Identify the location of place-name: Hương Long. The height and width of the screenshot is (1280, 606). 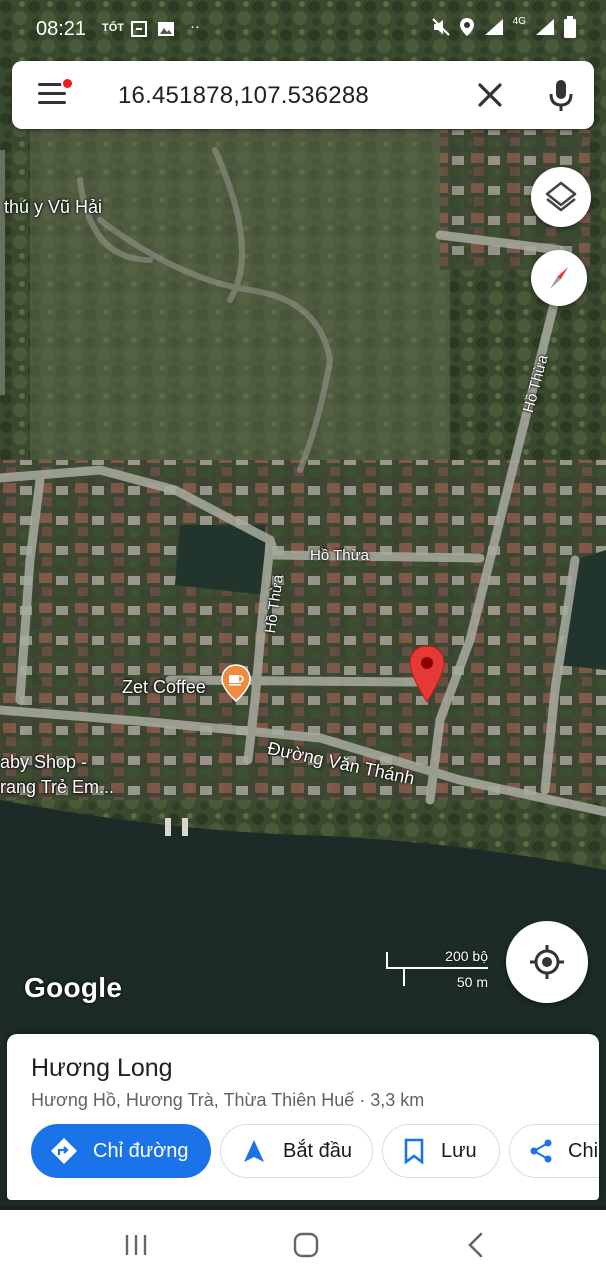
(102, 1068).